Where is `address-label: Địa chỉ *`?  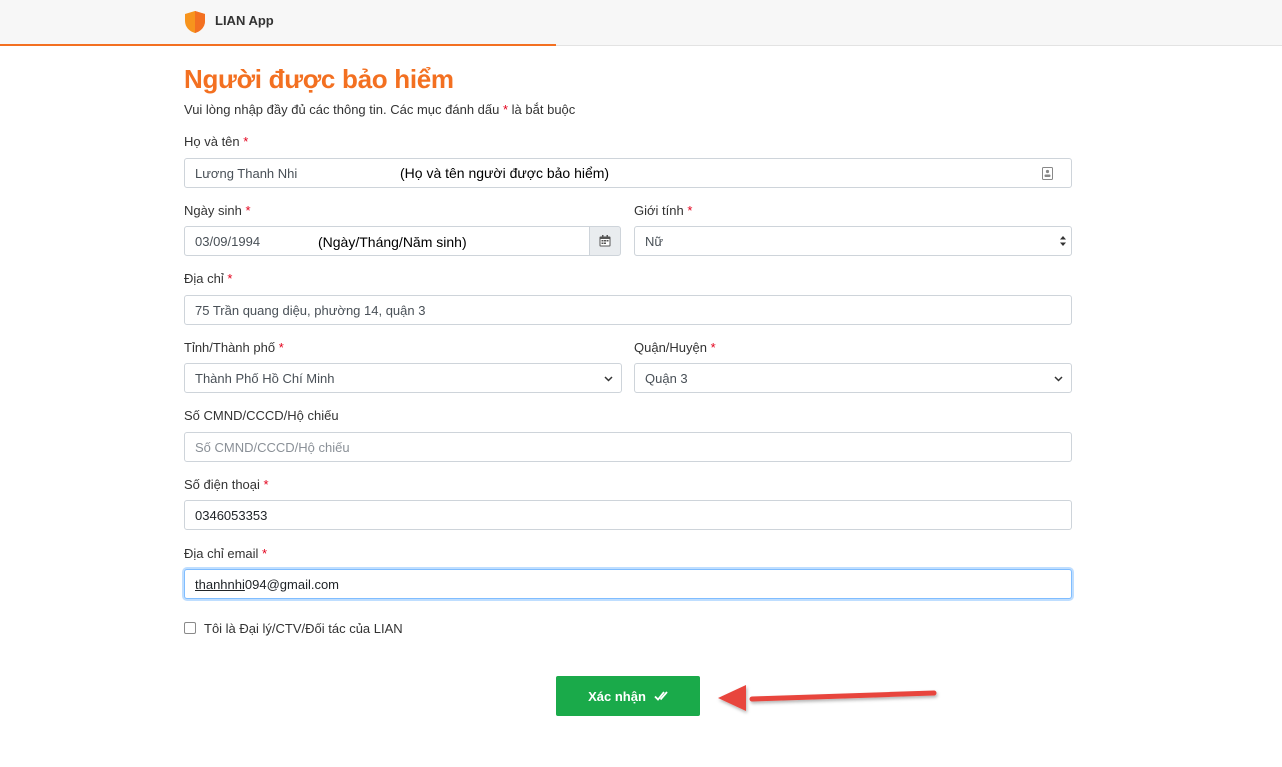
address-label: Địa chỉ * is located at coordinates (208, 278).